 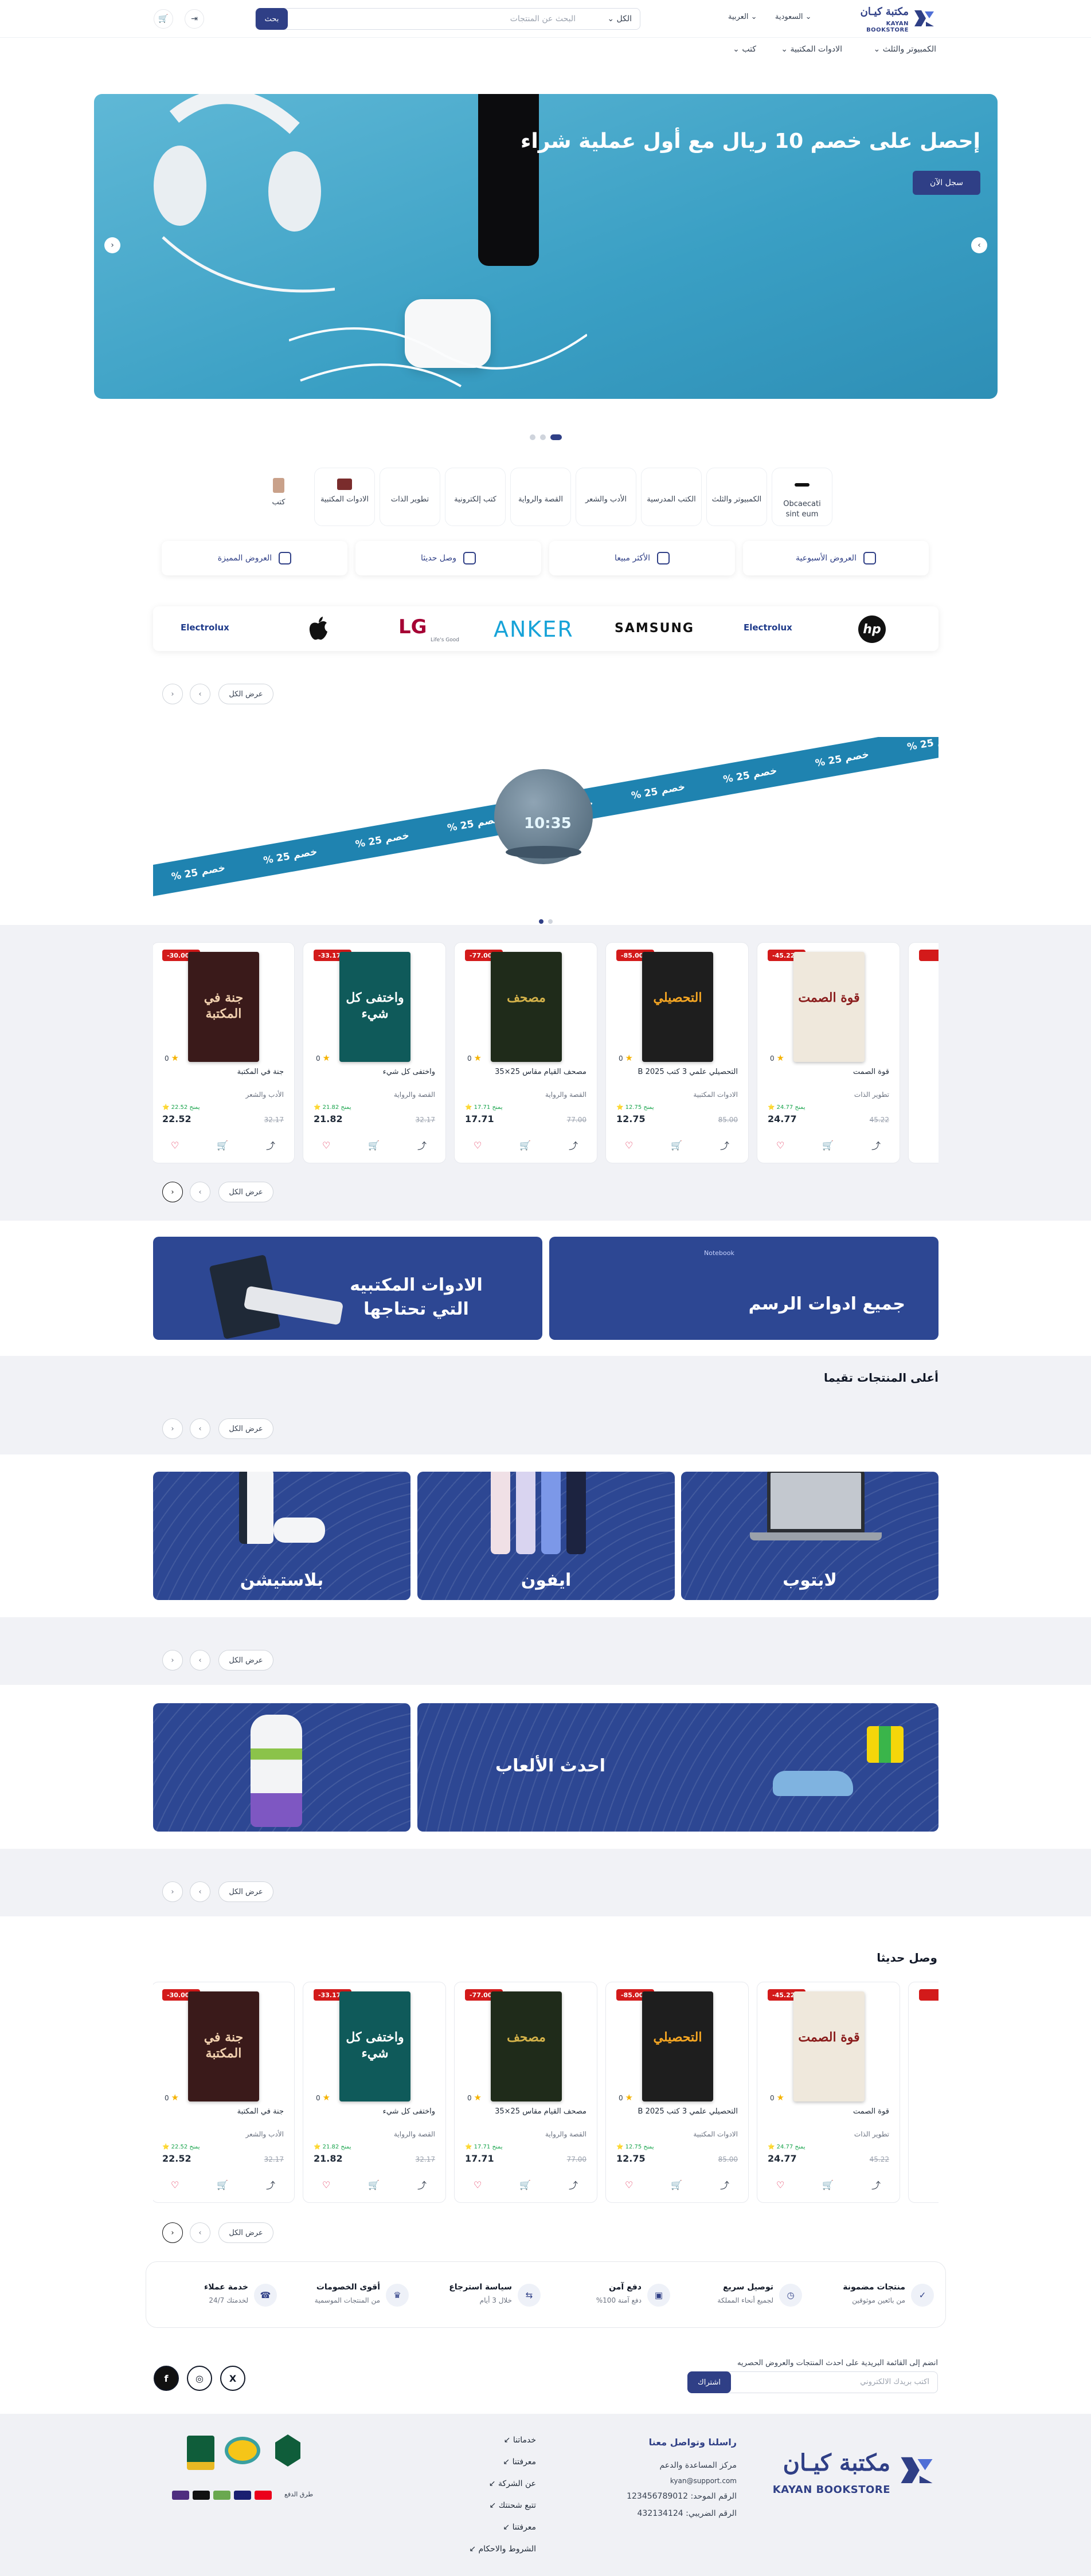 What do you see at coordinates (347, 1288) in the screenshot?
I see `office-tools-banner: الادوات المكتبيه التي تحتاجها` at bounding box center [347, 1288].